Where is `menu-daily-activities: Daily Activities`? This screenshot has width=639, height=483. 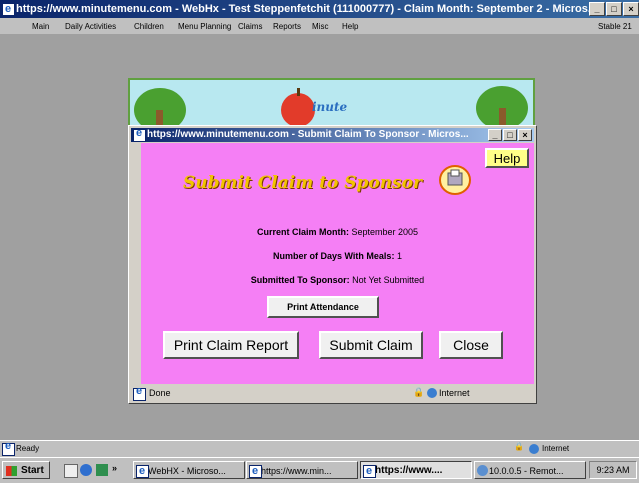 menu-daily-activities: Daily Activities is located at coordinates (90, 26).